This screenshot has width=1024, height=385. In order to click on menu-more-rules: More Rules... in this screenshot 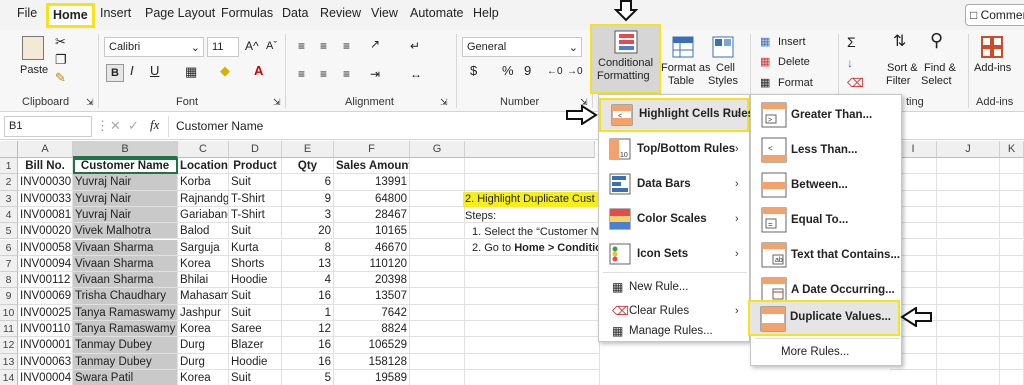, I will do `click(836, 352)`.